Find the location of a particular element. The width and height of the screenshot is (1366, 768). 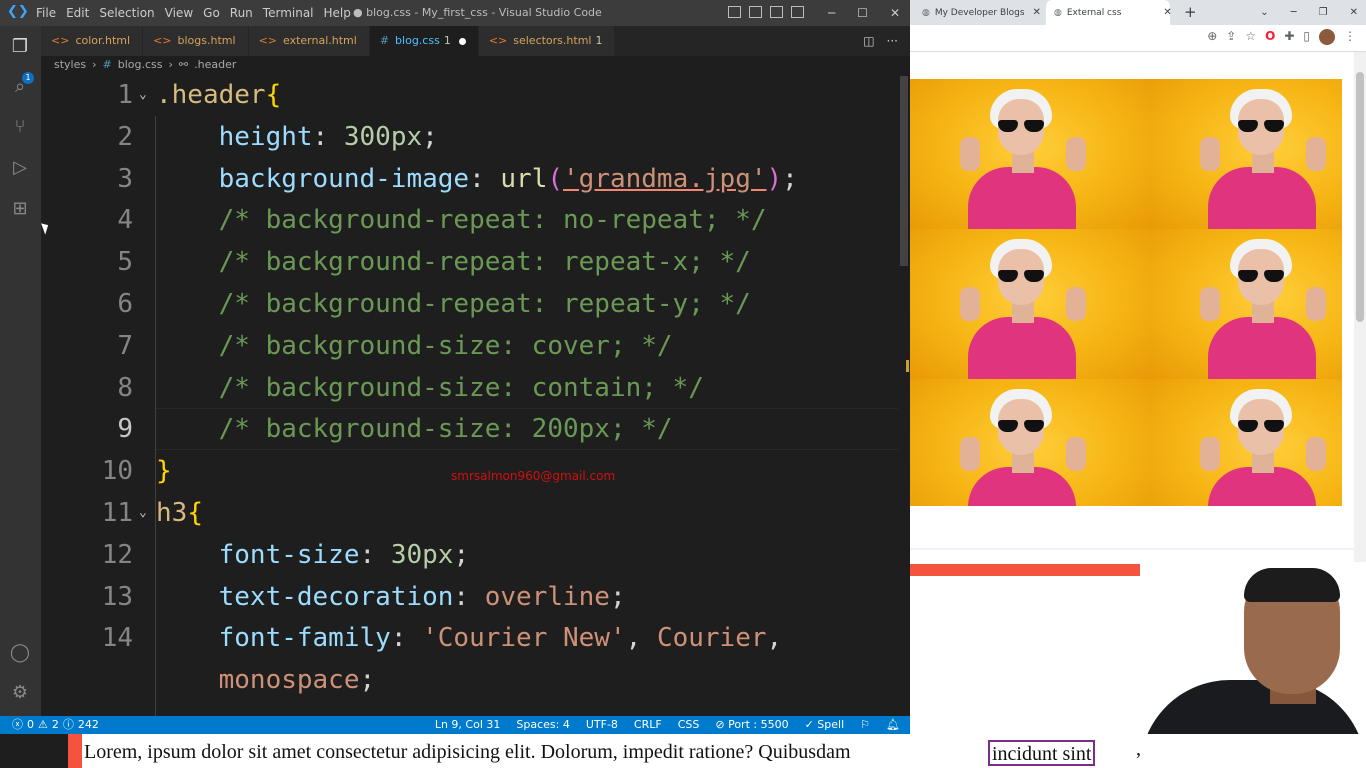

menu-file: File is located at coordinates (50, 13).